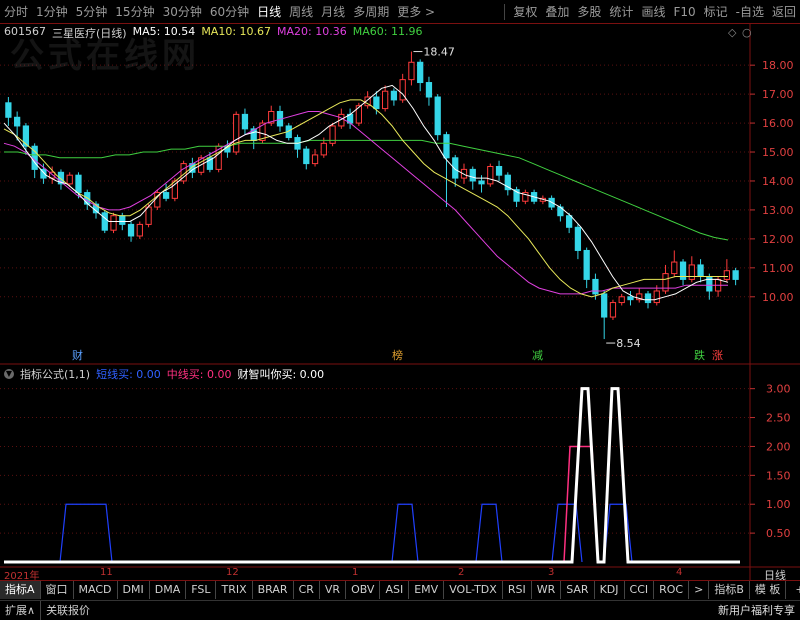 Image resolution: width=800 pixels, height=620 pixels. Describe the element at coordinates (134, 12) in the screenshot. I see `period-15min: 15分钟` at that location.